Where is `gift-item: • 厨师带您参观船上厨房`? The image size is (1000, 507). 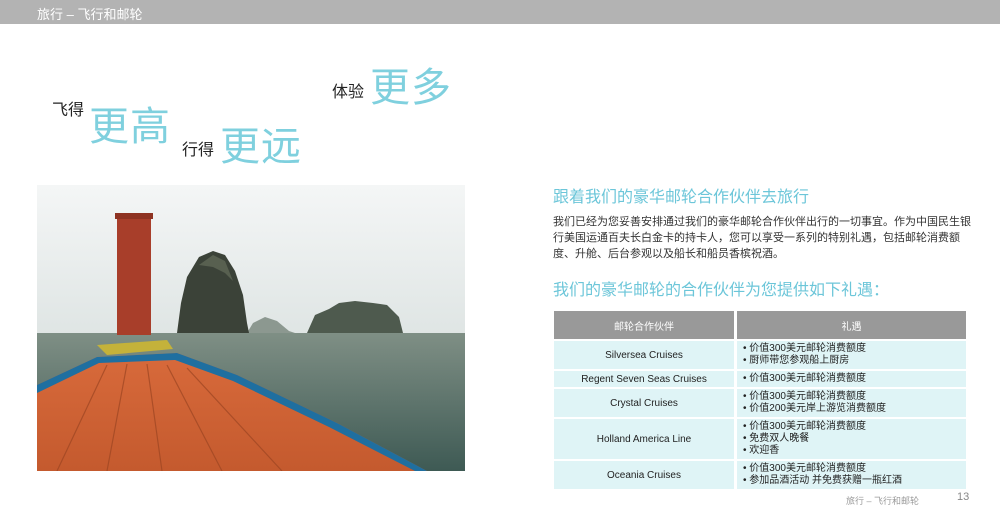 gift-item: • 厨师带您参观船上厨房 is located at coordinates (796, 360).